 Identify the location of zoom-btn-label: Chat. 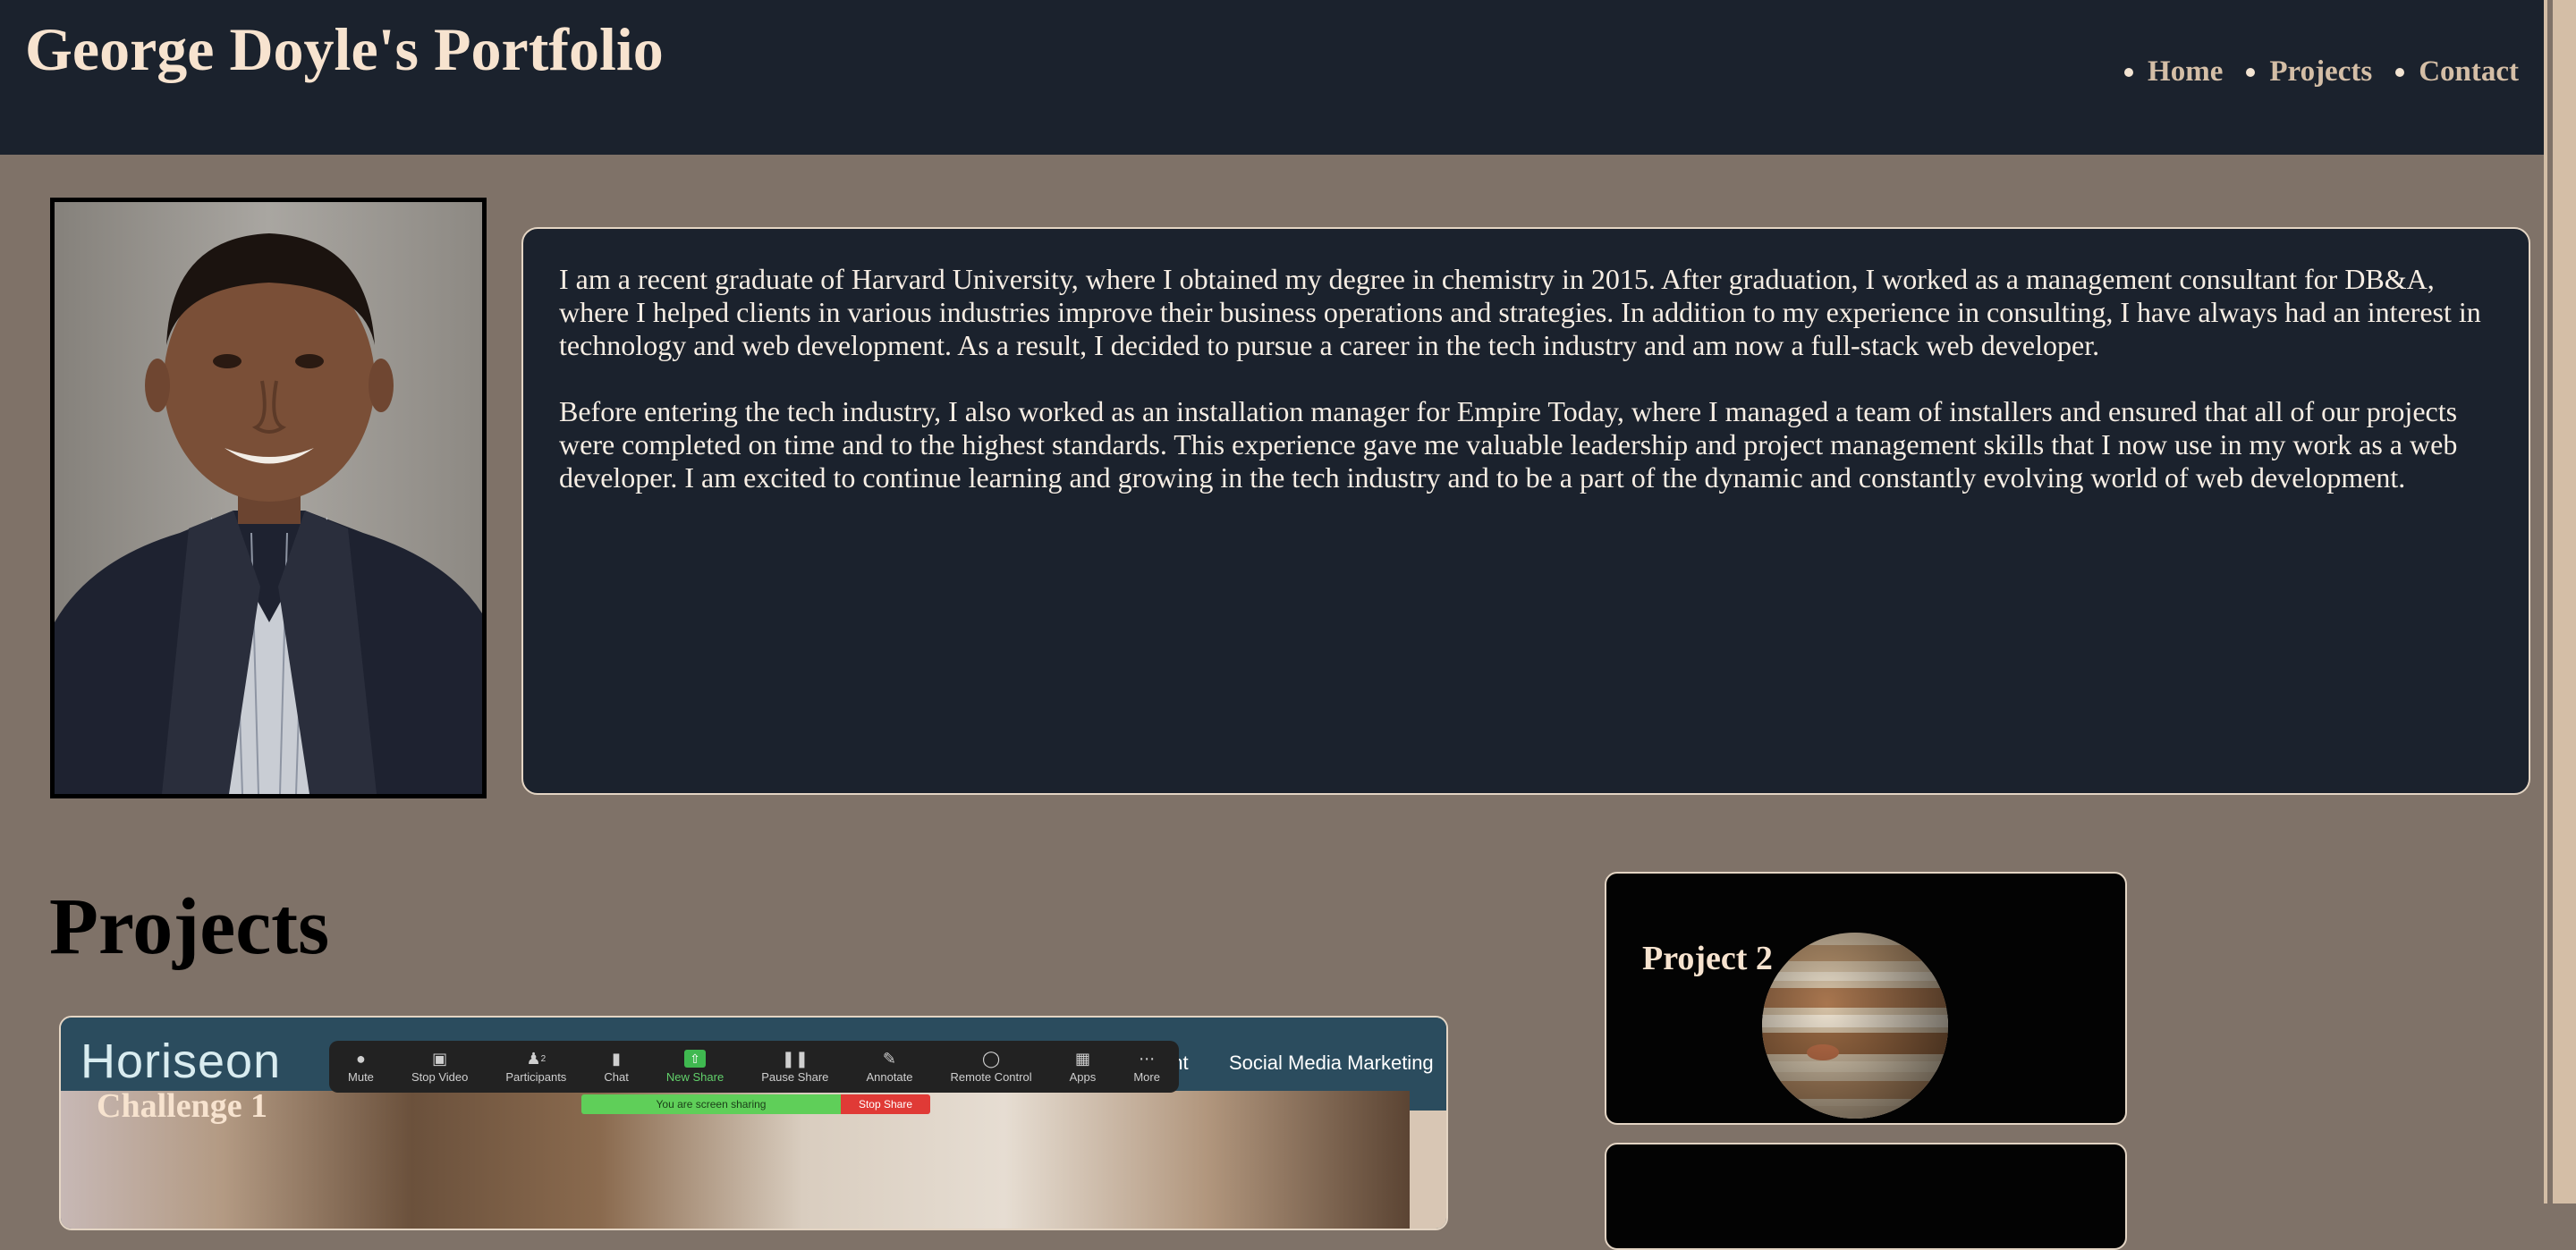
(616, 1077).